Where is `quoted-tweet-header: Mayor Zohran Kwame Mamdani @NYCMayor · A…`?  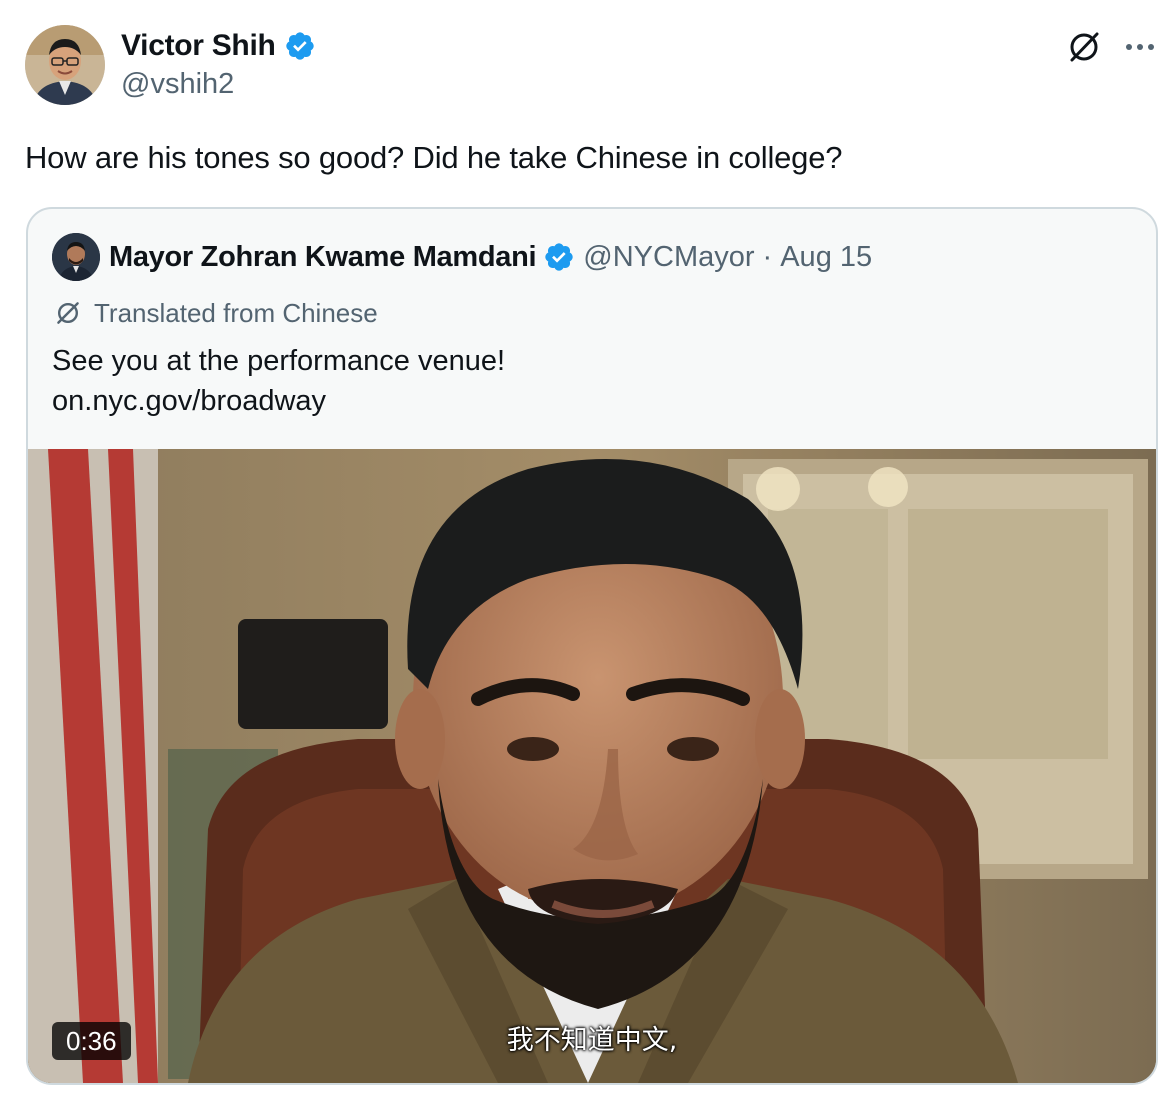 quoted-tweet-header: Mayor Zohran Kwame Mamdani @NYCMayor · A… is located at coordinates (462, 257).